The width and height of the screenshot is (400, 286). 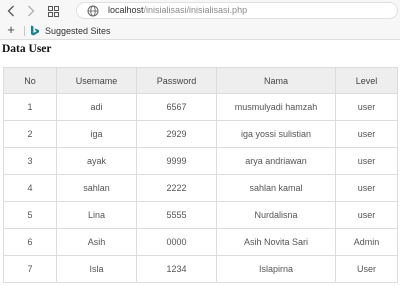 I want to click on globe-icon, so click(x=93, y=11).